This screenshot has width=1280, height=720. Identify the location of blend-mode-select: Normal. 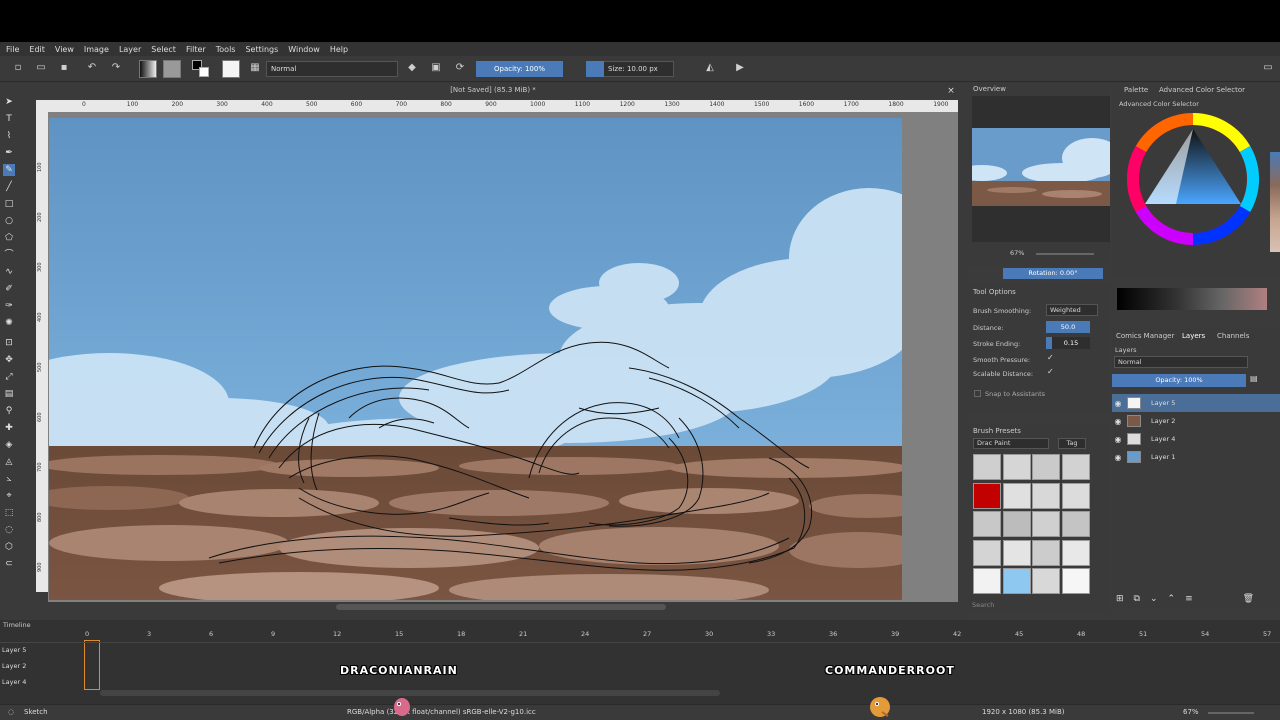
(332, 69).